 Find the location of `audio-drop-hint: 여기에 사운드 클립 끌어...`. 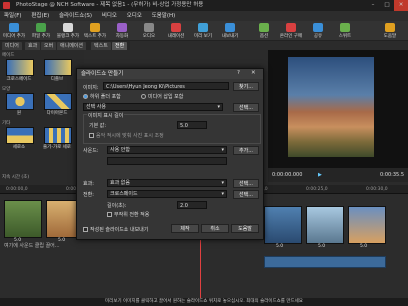

audio-drop-hint: 여기에 사운드 클립 끌어... is located at coordinates (32, 246).